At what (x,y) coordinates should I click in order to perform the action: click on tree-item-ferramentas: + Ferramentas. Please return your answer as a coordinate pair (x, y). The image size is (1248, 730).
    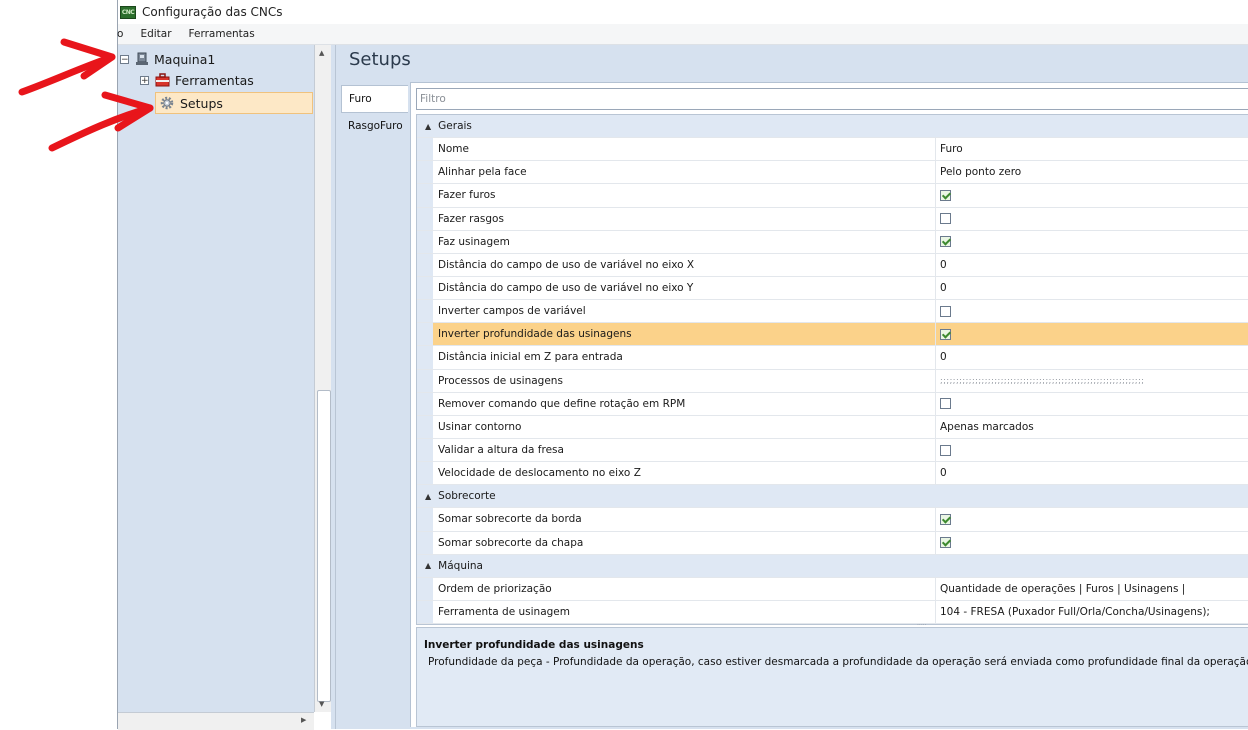
    Looking at the image, I should click on (197, 80).